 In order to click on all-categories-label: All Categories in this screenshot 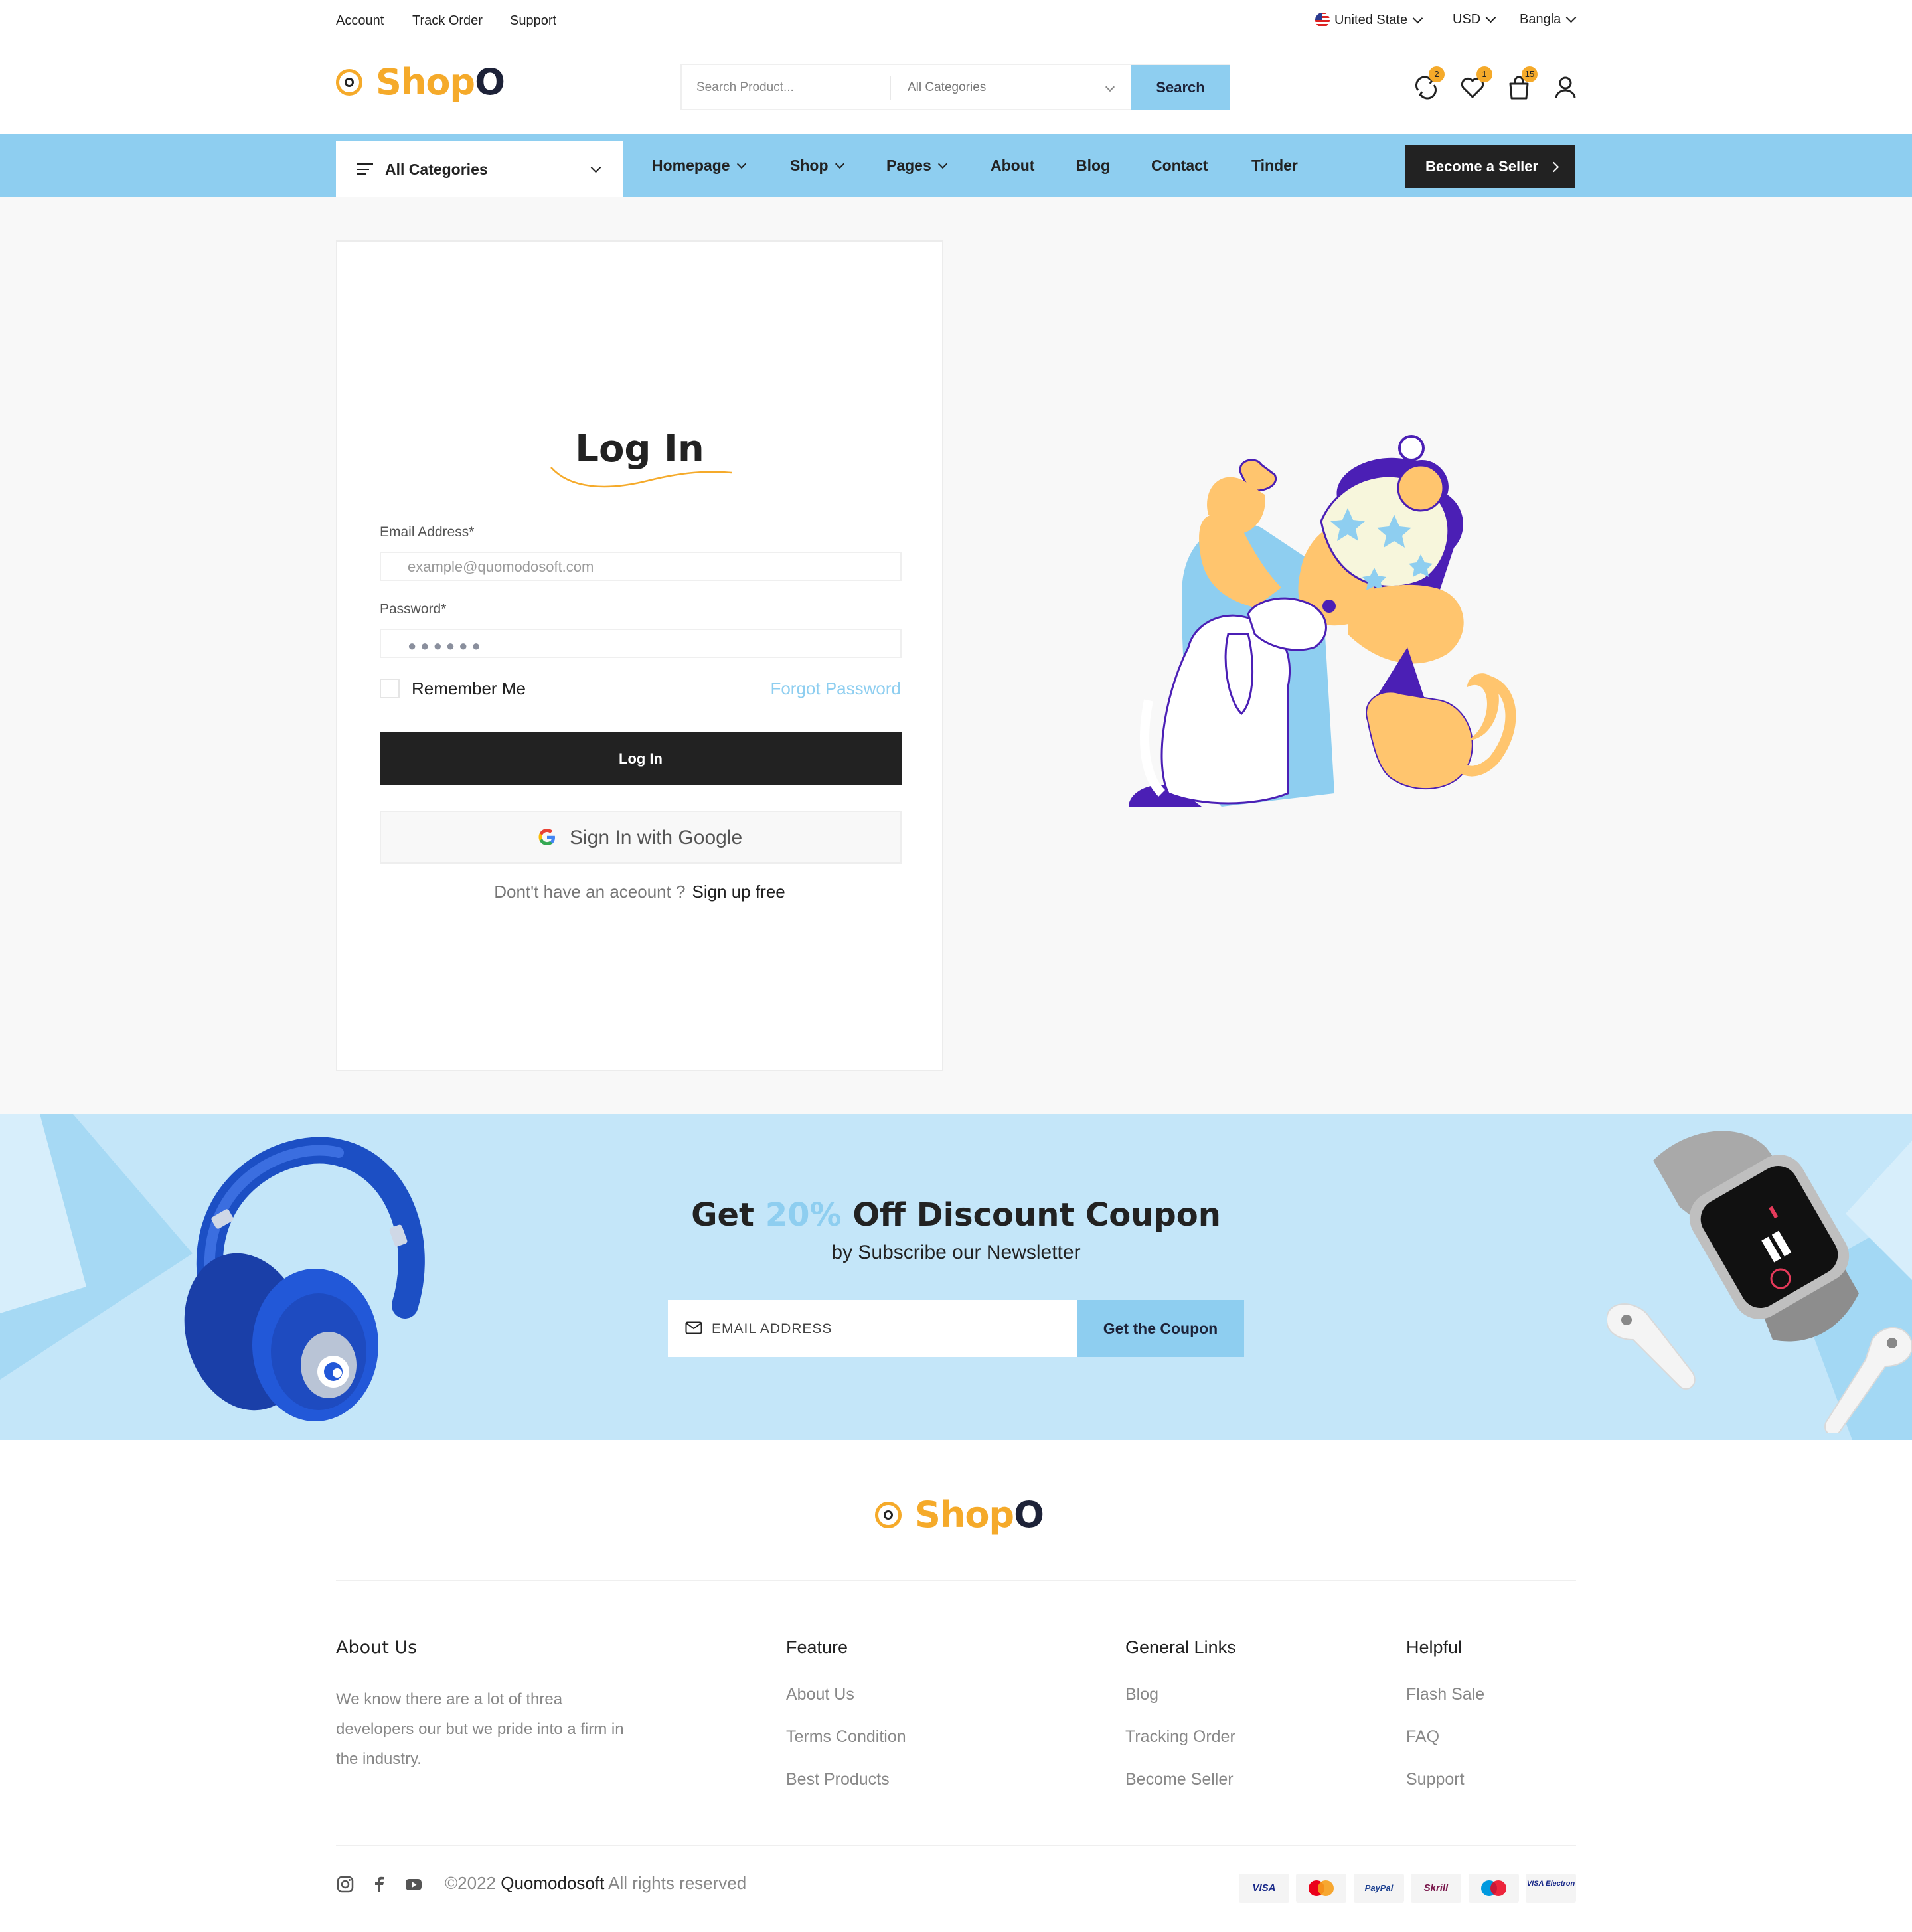, I will do `click(436, 169)`.